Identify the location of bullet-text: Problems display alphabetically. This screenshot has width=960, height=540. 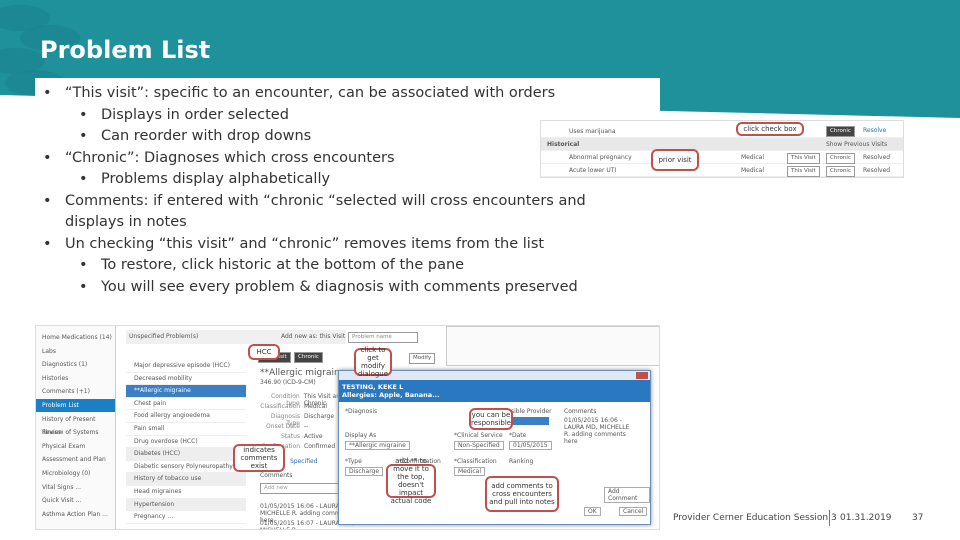
(216, 179).